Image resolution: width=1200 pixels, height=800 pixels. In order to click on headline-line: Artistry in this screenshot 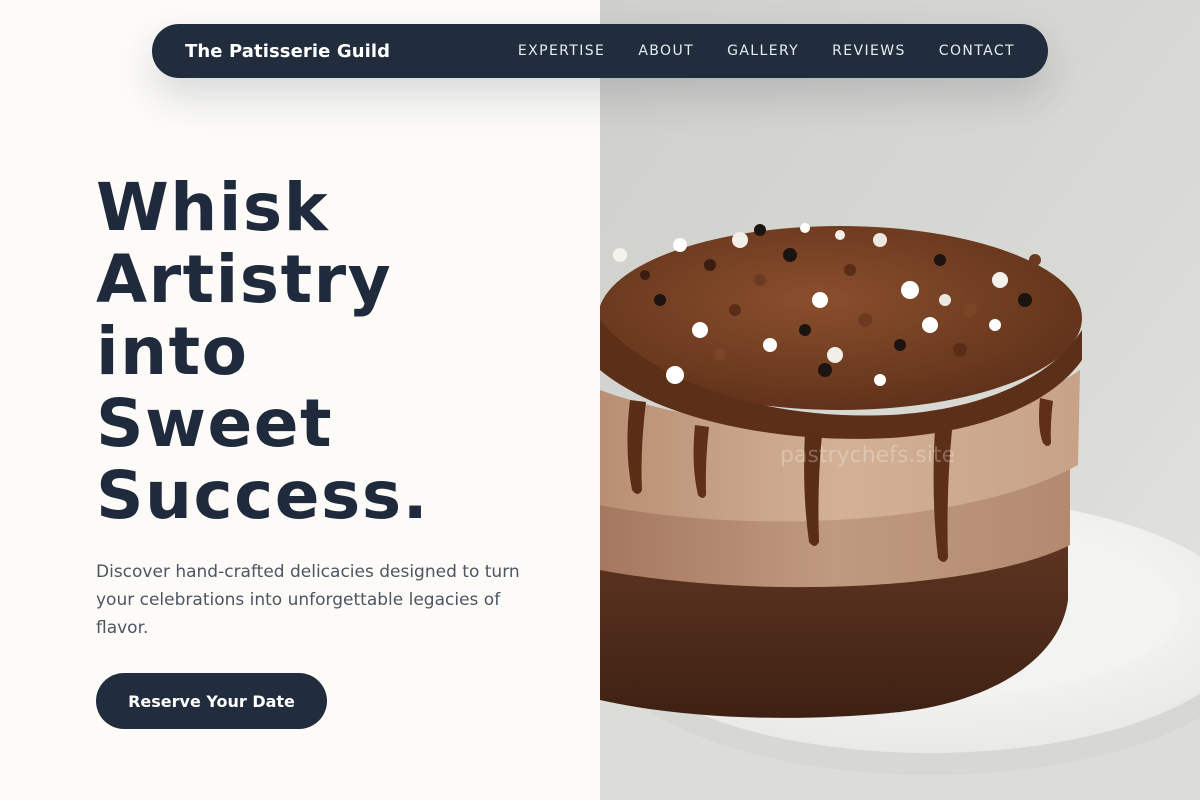, I will do `click(244, 279)`.